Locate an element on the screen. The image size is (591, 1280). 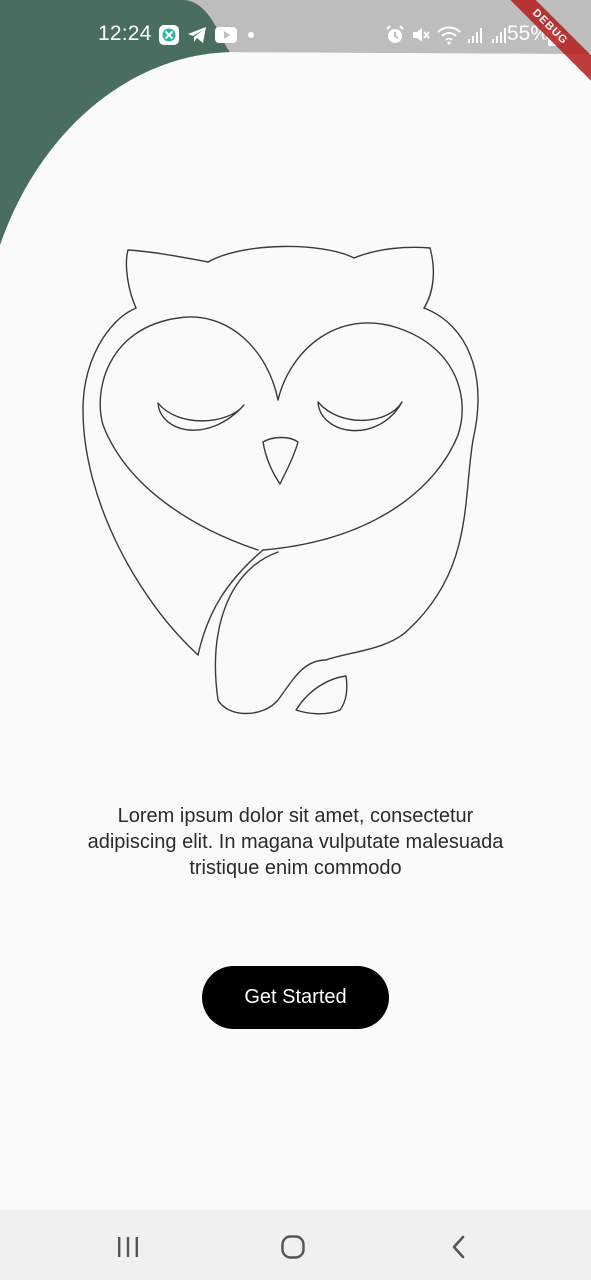
recent-apps-icon is located at coordinates (128, 1247).